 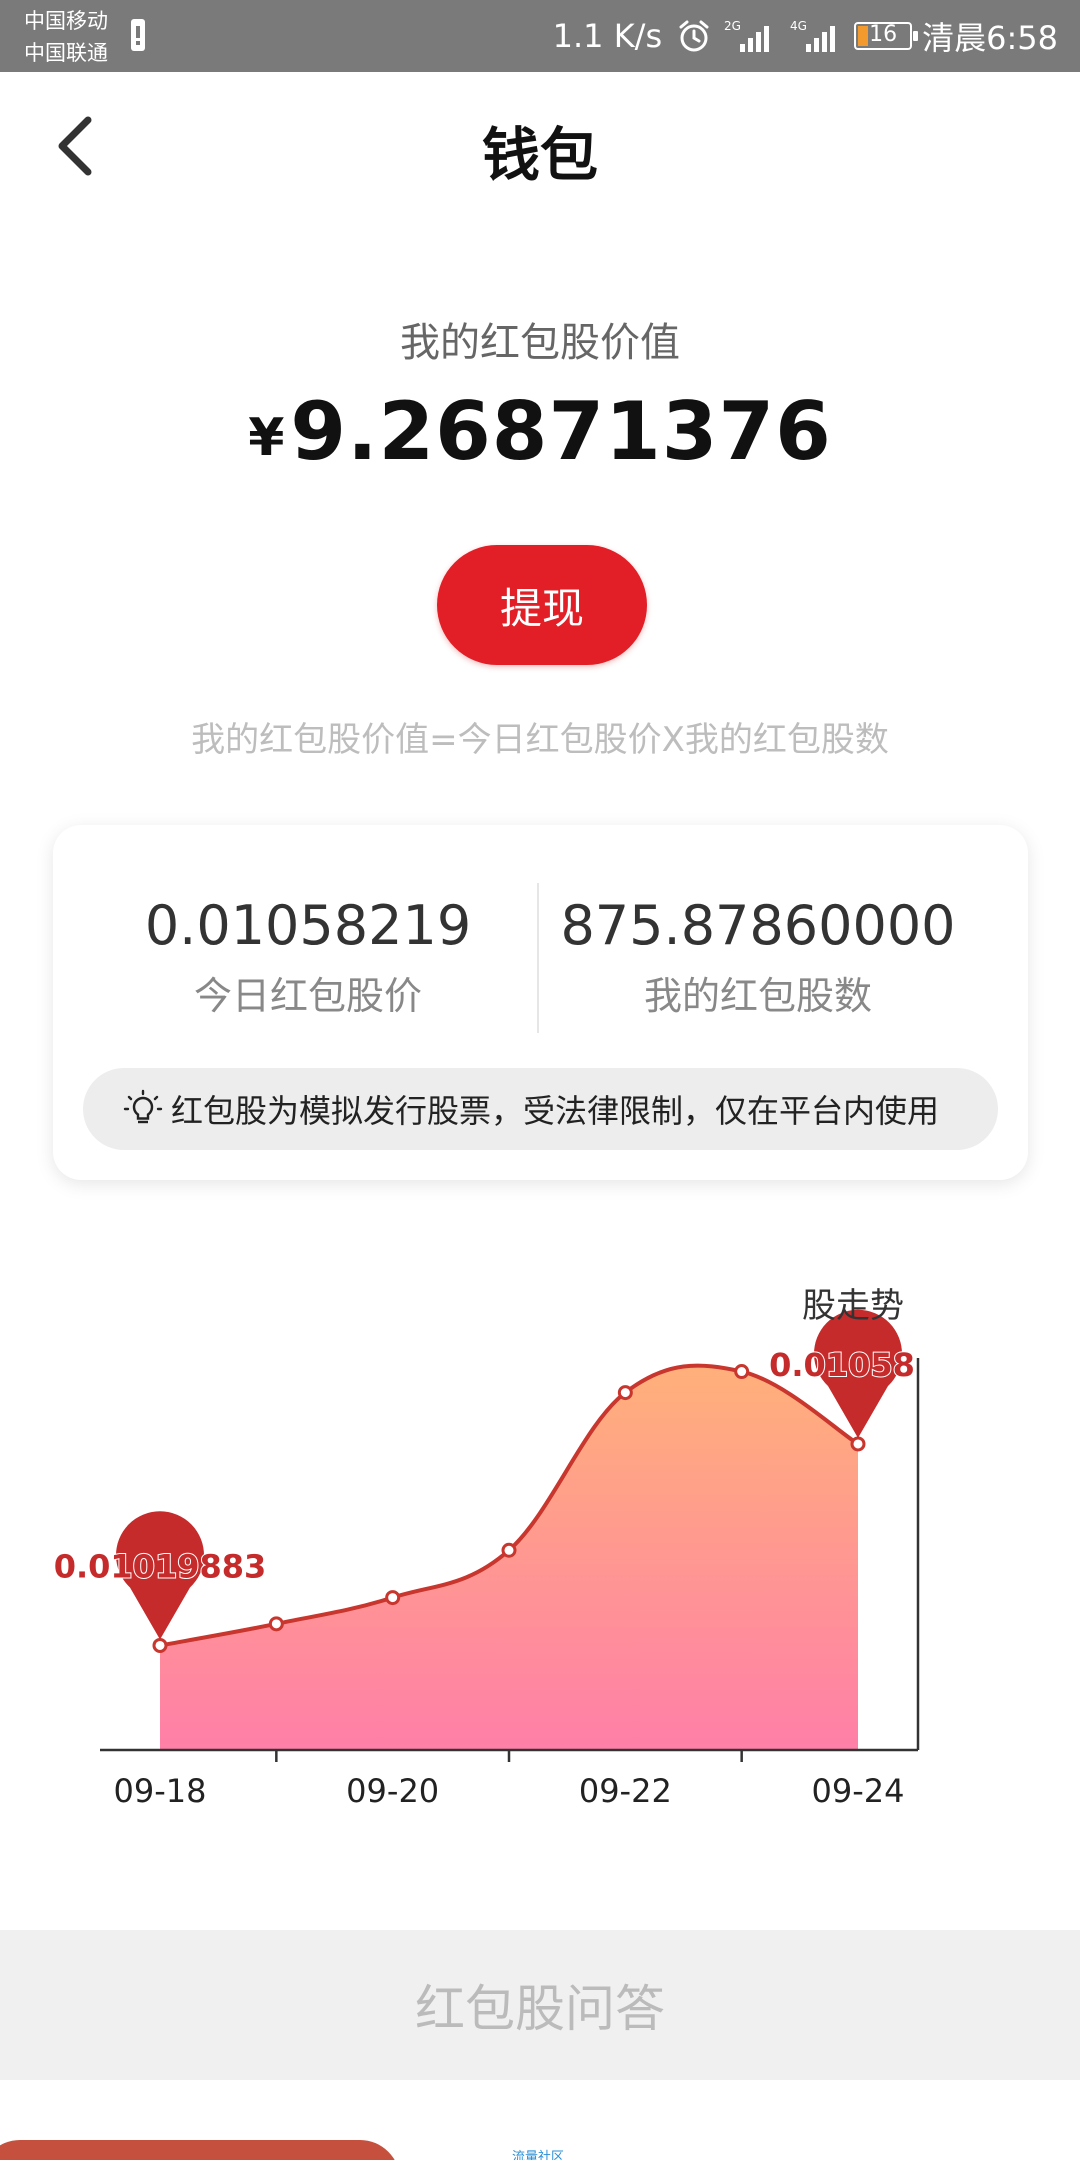 I want to click on alarm-icon, so click(x=694, y=36).